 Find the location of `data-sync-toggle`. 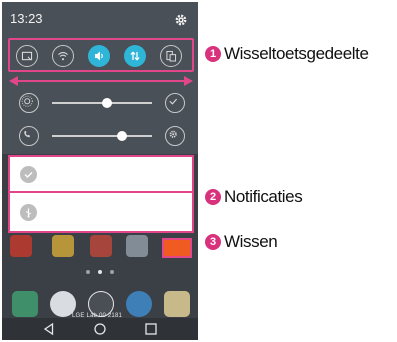

data-sync-toggle is located at coordinates (135, 56).